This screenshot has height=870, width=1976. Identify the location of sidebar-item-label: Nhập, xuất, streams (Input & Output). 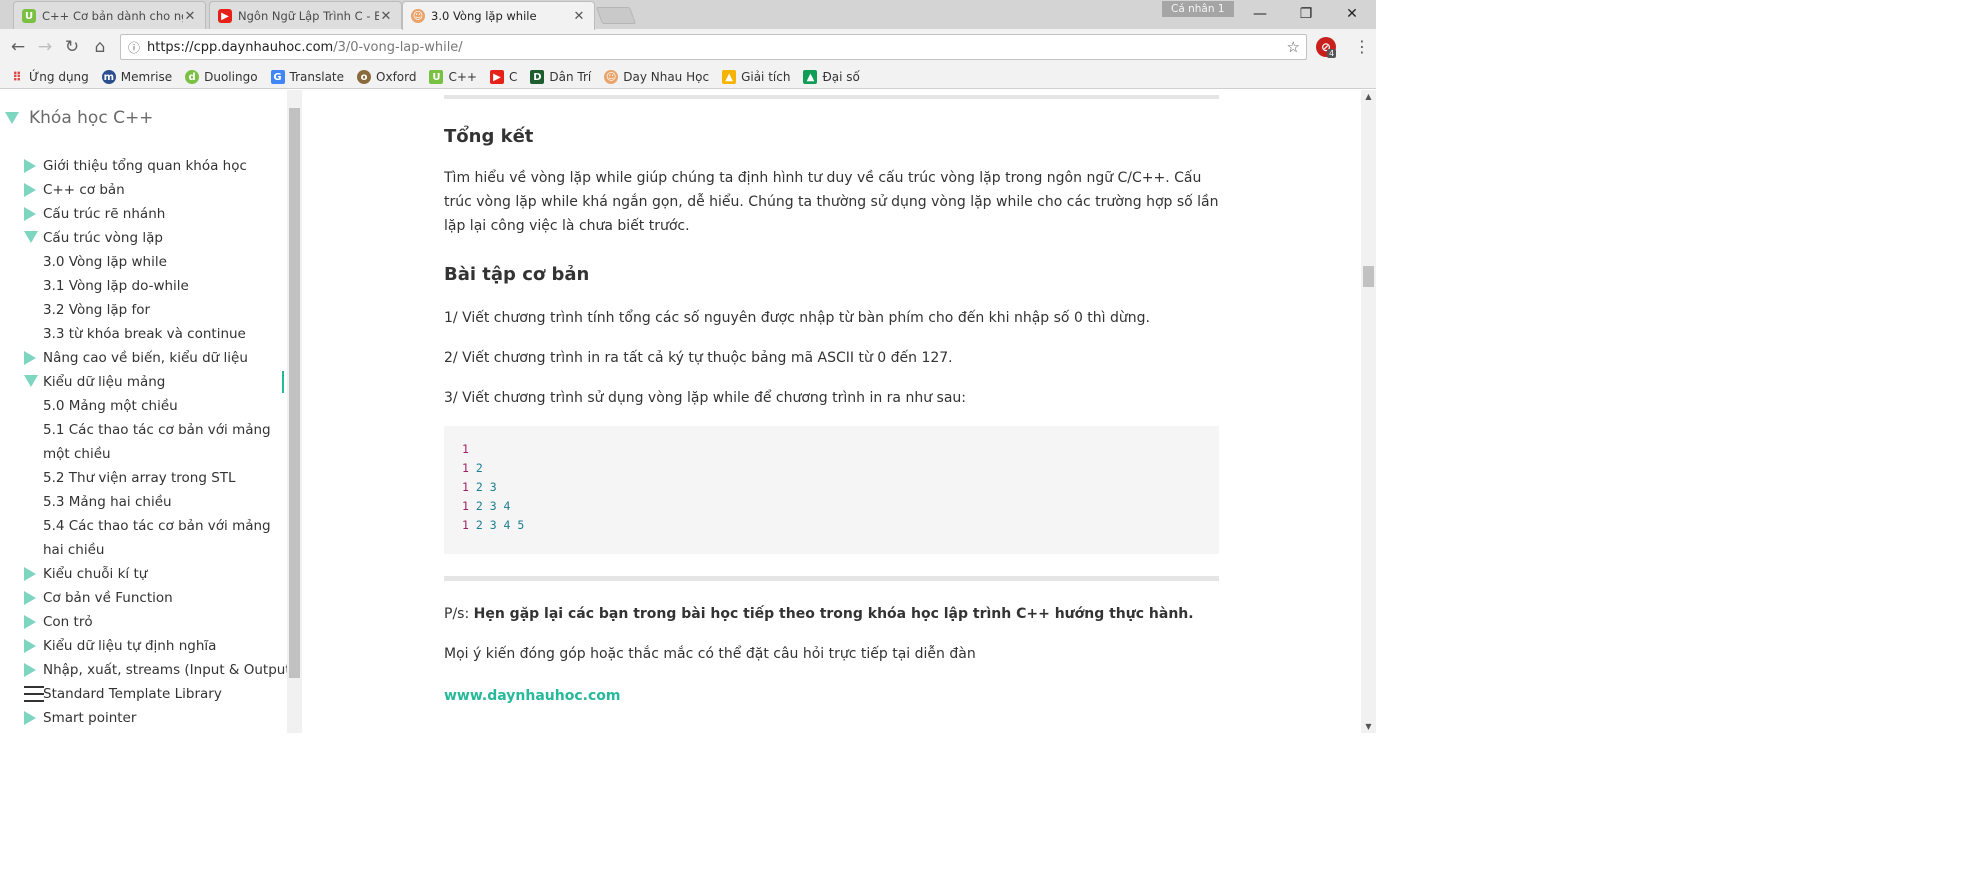
(169, 670).